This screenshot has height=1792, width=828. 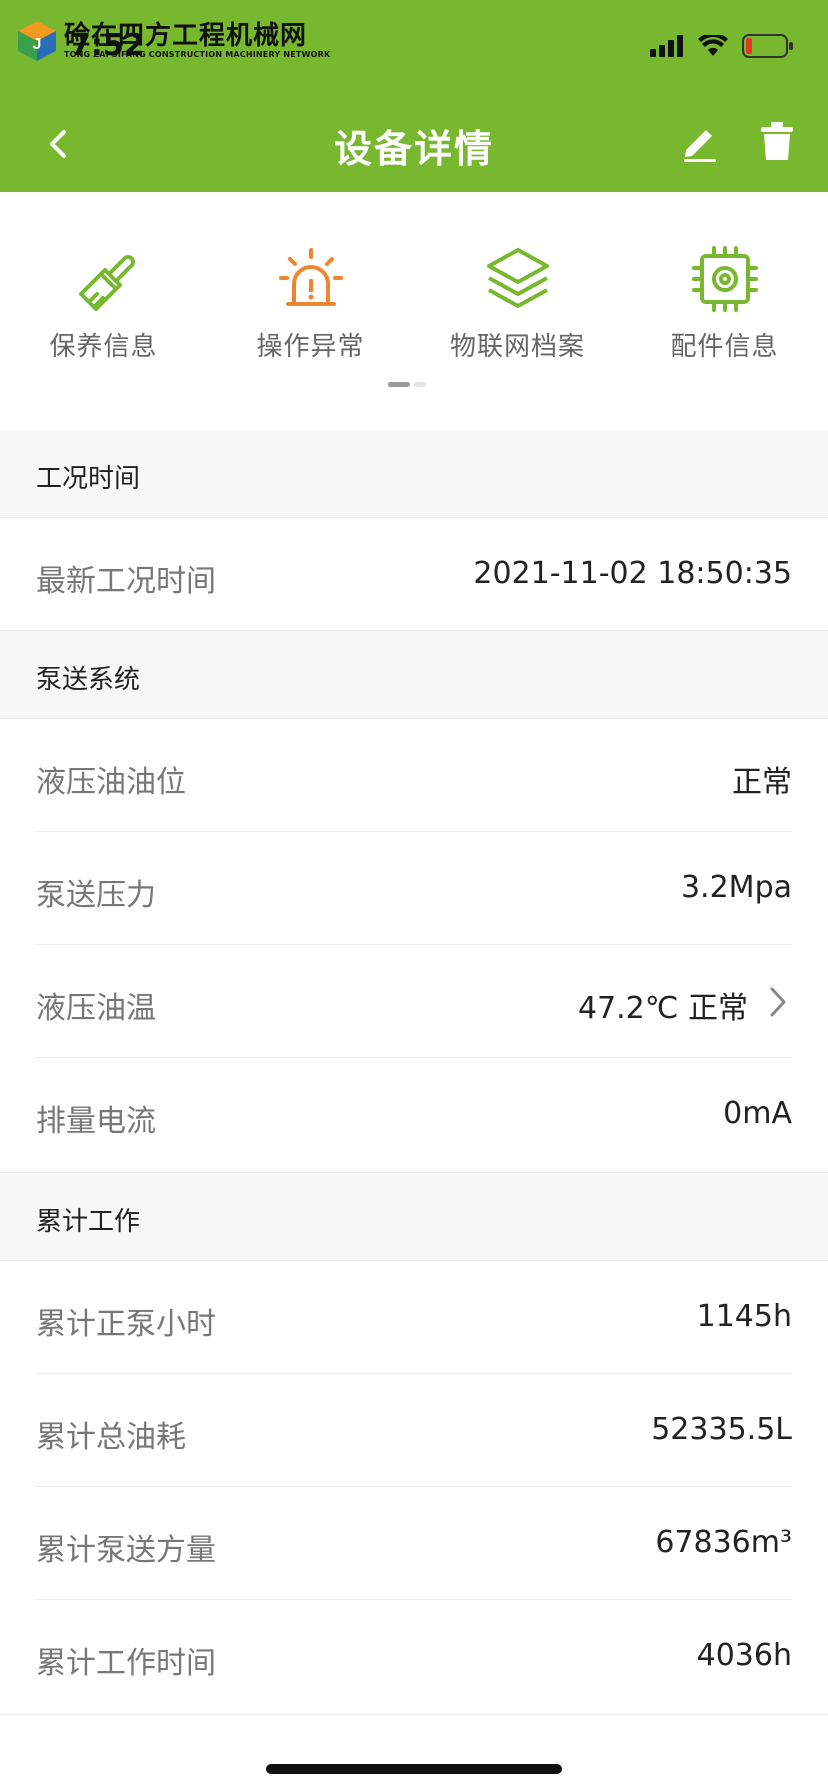 I want to click on quick-menu-iot-archive: 物联网档案, so click(x=517, y=303).